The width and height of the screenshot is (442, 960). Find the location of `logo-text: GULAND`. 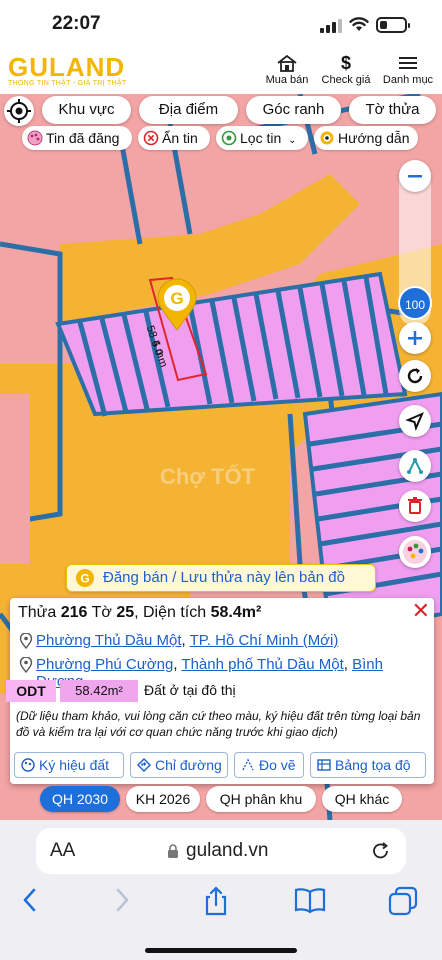

logo-text: GULAND is located at coordinates (67, 67).